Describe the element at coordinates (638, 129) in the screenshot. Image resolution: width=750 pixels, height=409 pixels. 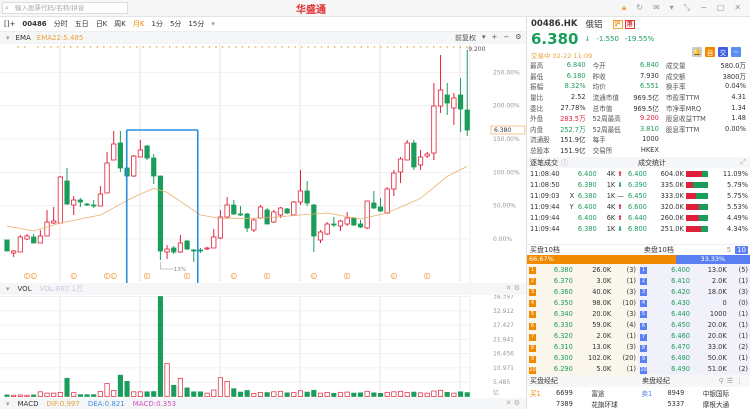
I see `stat-row: 内盘 252.7万 52周最低 3.810 股息率TTM 0.00%` at that location.